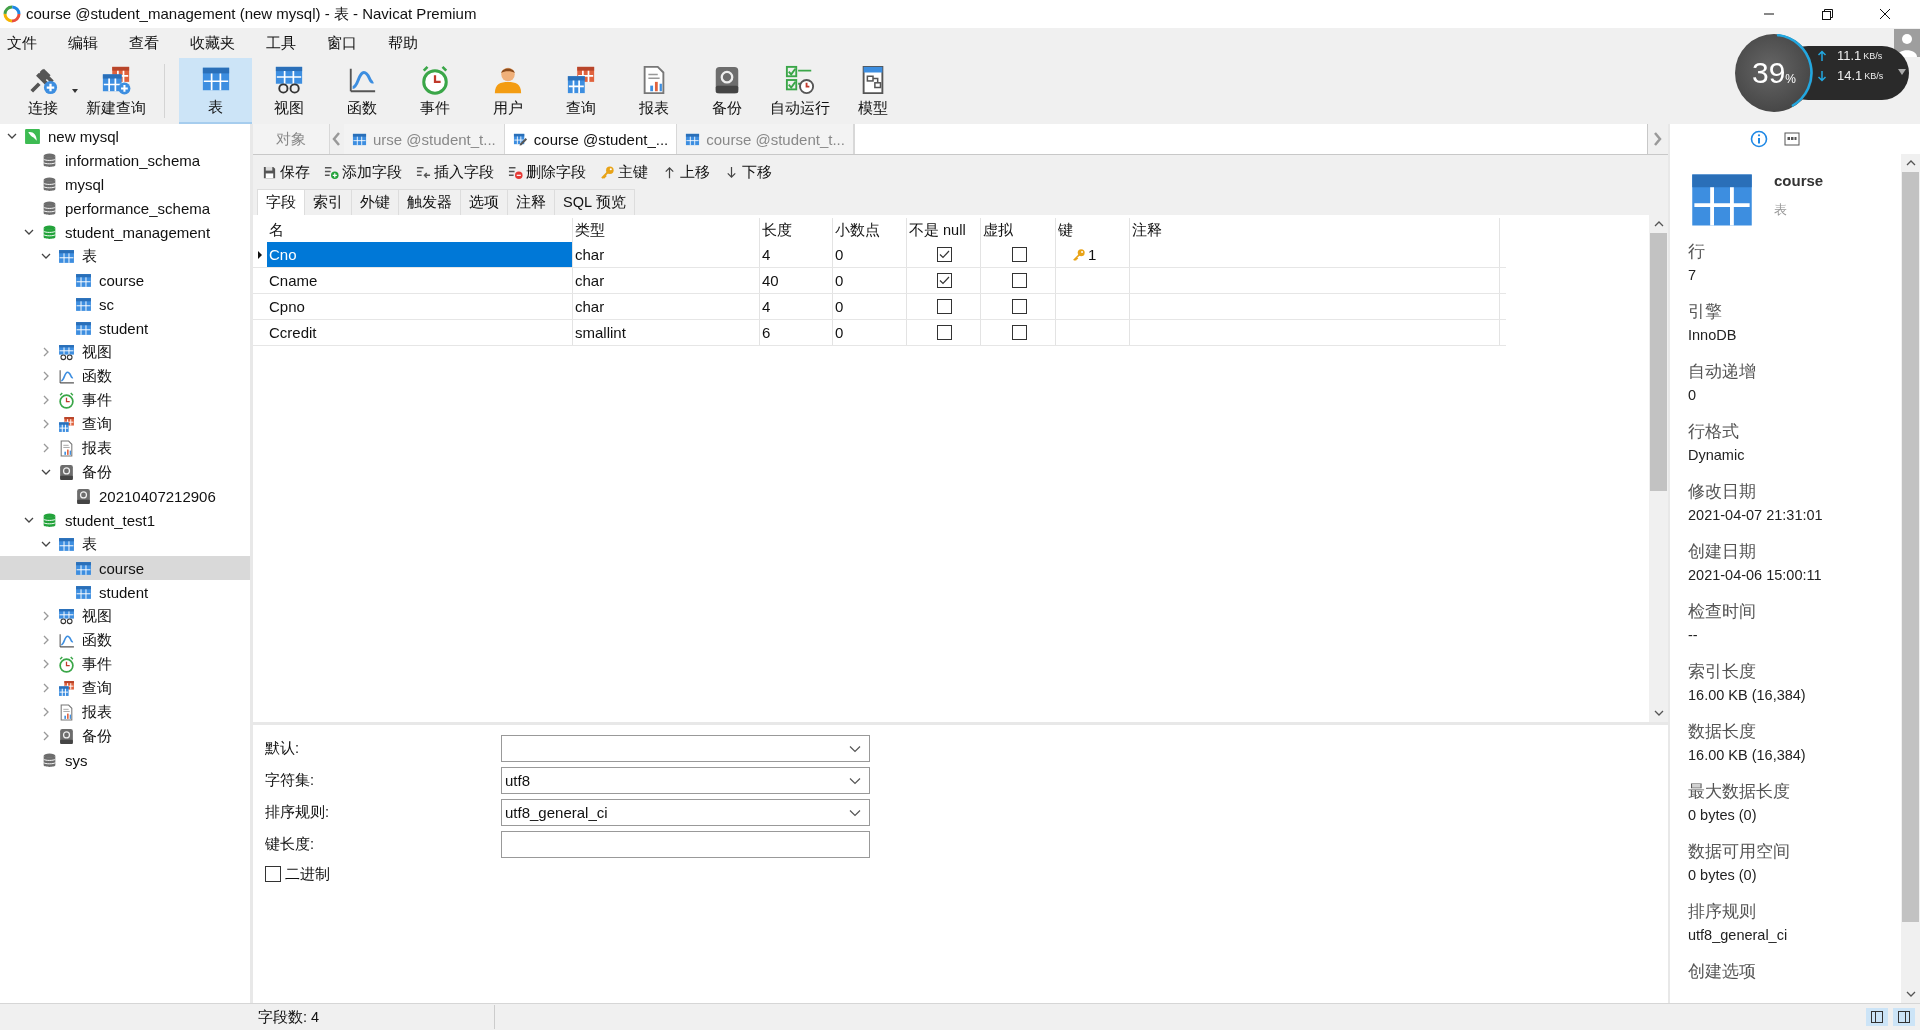 The image size is (1920, 1030). Describe the element at coordinates (653, 91) in the screenshot. I see `toolbar-button: 报表` at that location.